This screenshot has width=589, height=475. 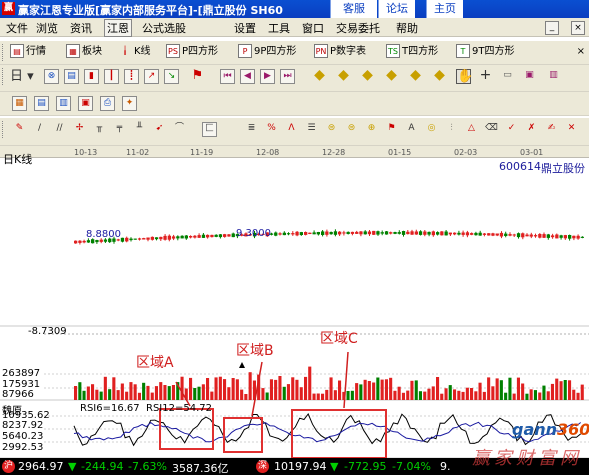 I want to click on title-bar: 赢 赢家江恩专业版[赢家内部服务平台]-[鼎立股份 SH60 客服 论坛 主页, so click(x=294, y=9).